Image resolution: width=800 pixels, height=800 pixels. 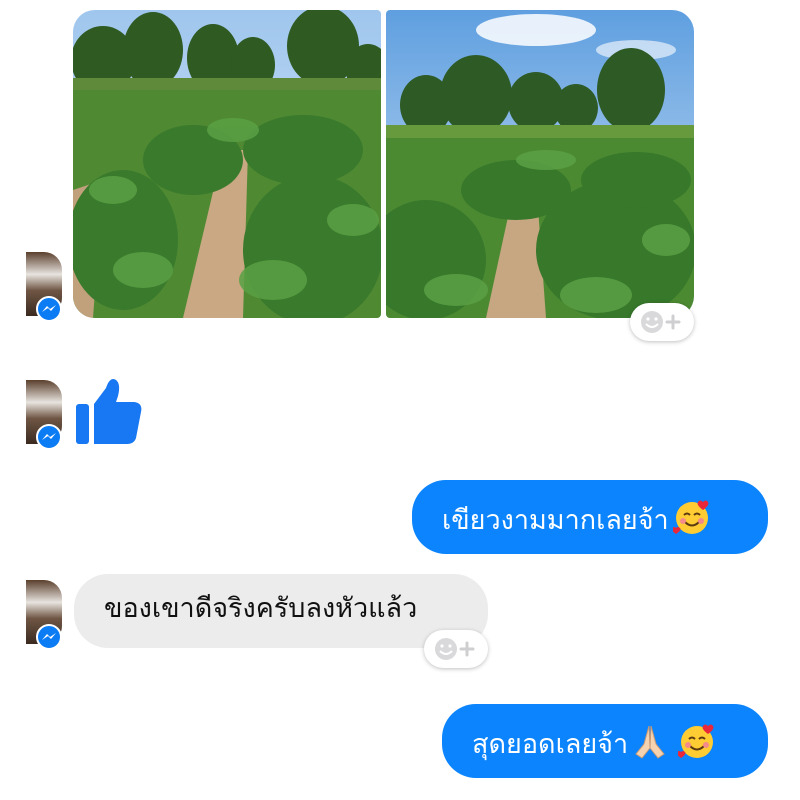 I want to click on folded-hands-icon, so click(x=650, y=745).